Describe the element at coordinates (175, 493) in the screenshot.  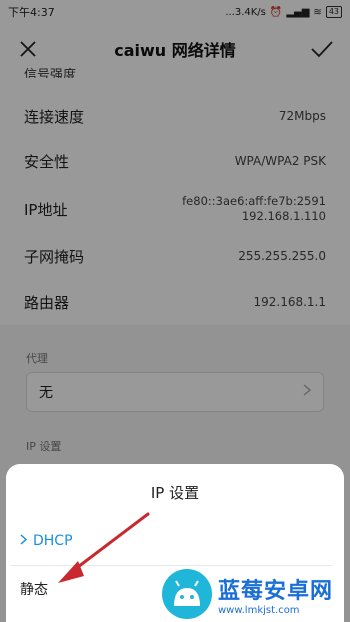
I see `sheet-title: IP 设置` at that location.